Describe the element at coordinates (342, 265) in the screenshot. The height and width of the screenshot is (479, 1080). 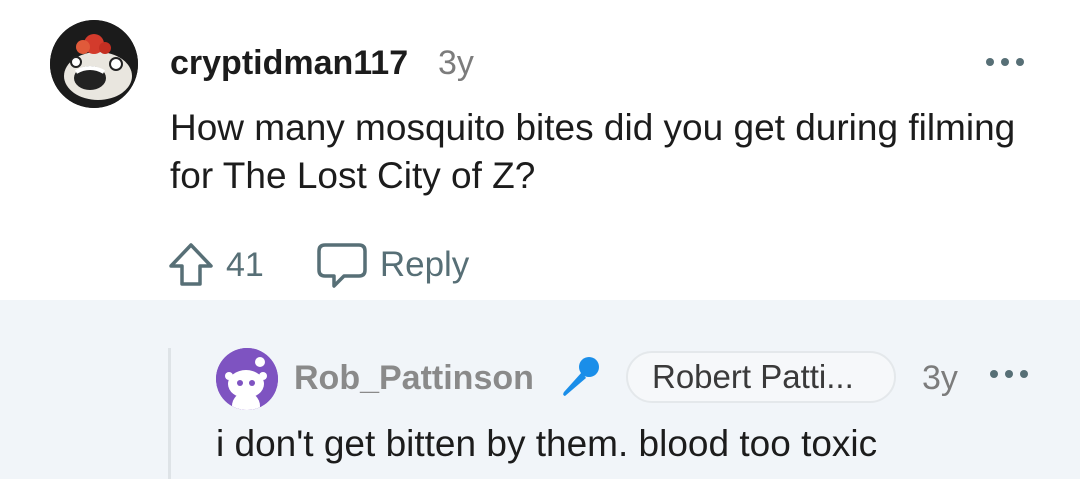
I see `reply-bubble-icon` at that location.